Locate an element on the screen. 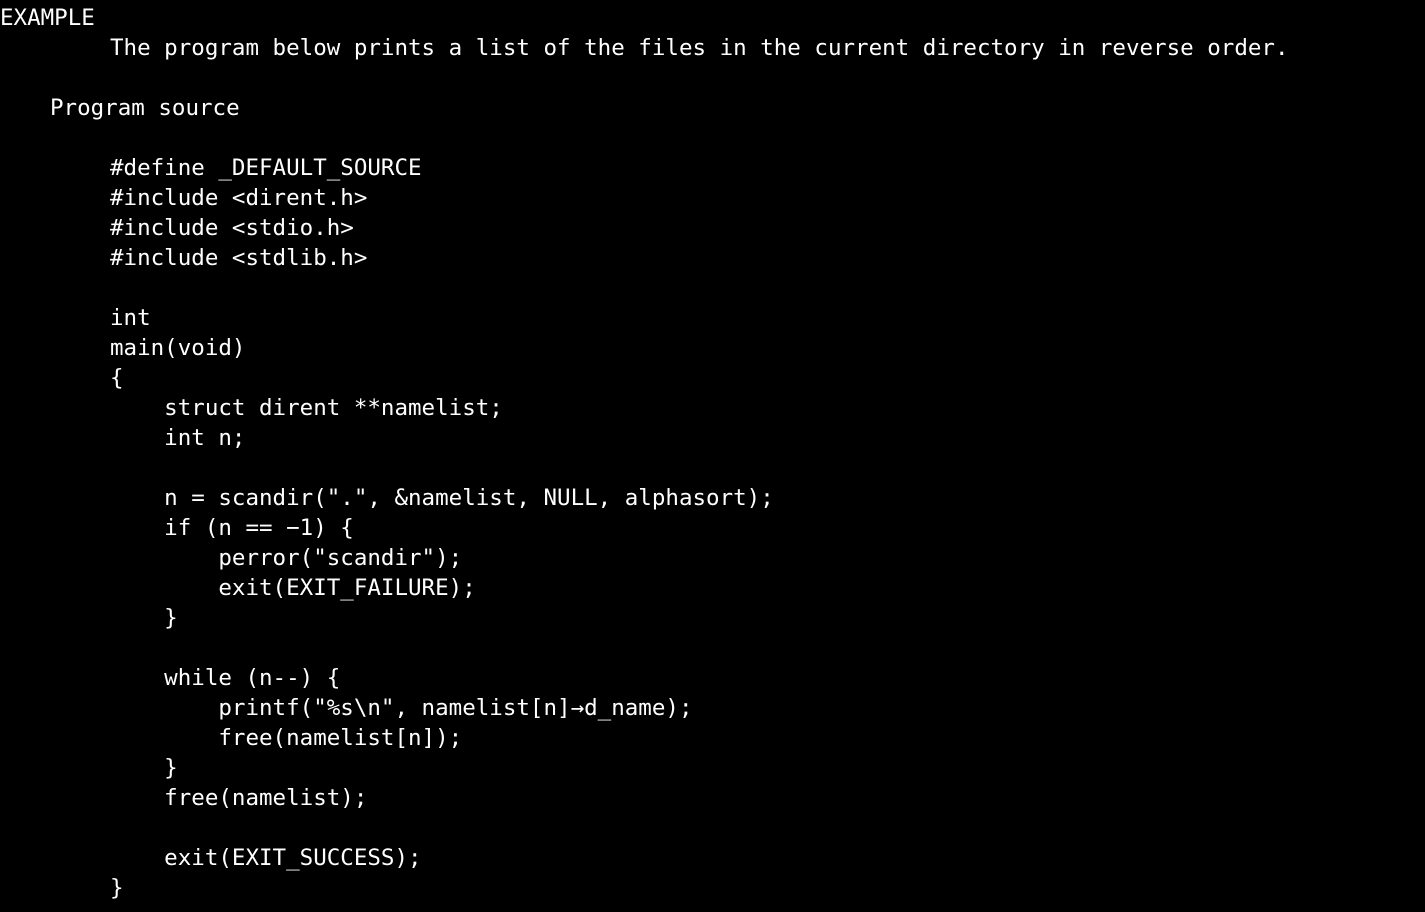  code-line: #define _DEFAULT_SOURCE is located at coordinates (266, 168).